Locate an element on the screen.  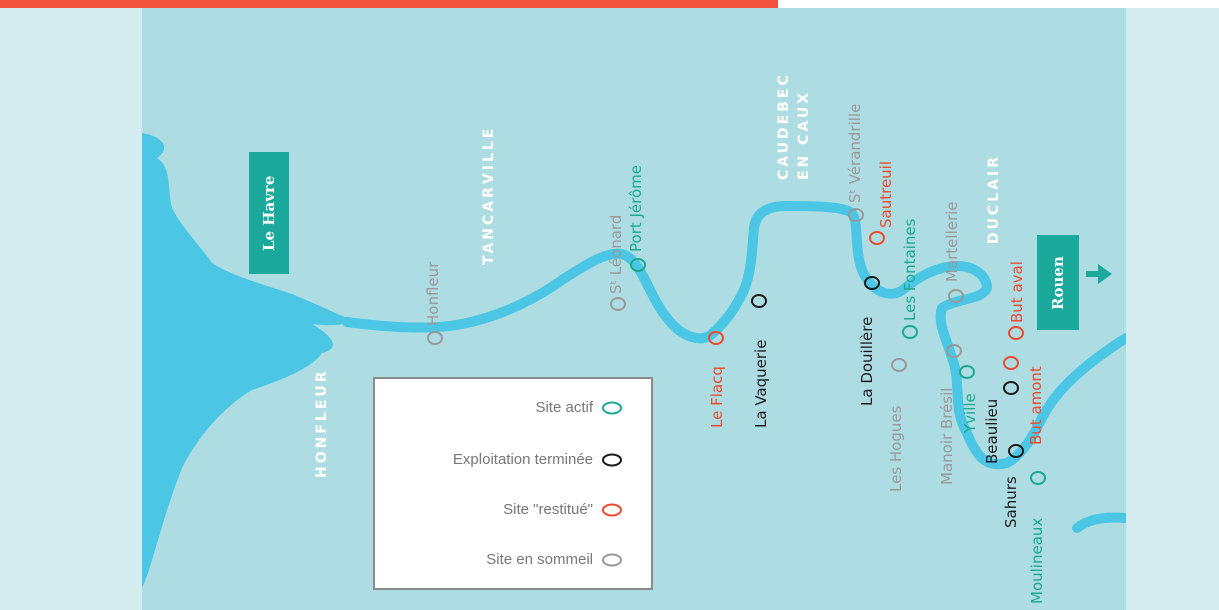
town-duclair: DUCLAIR is located at coordinates (994, 198).